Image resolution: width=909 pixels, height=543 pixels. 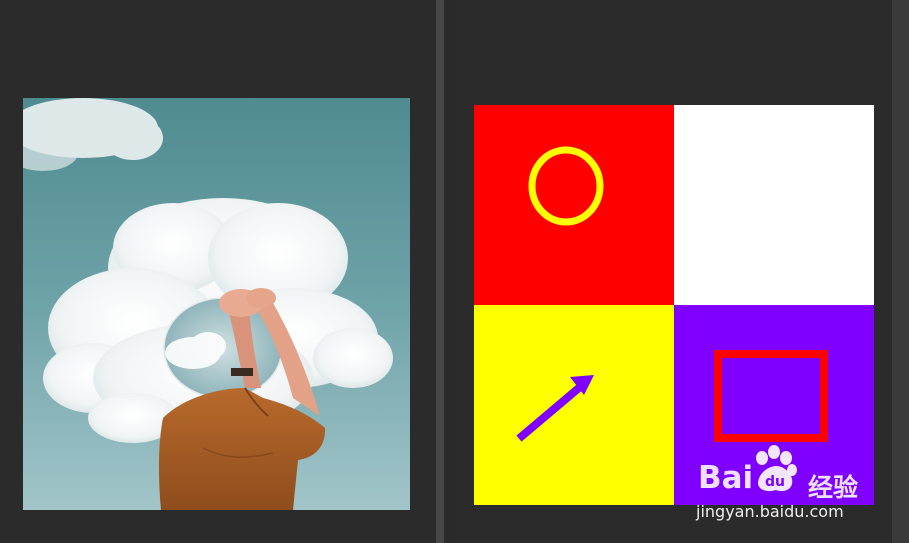 I want to click on panel-gap, so click(x=450, y=271).